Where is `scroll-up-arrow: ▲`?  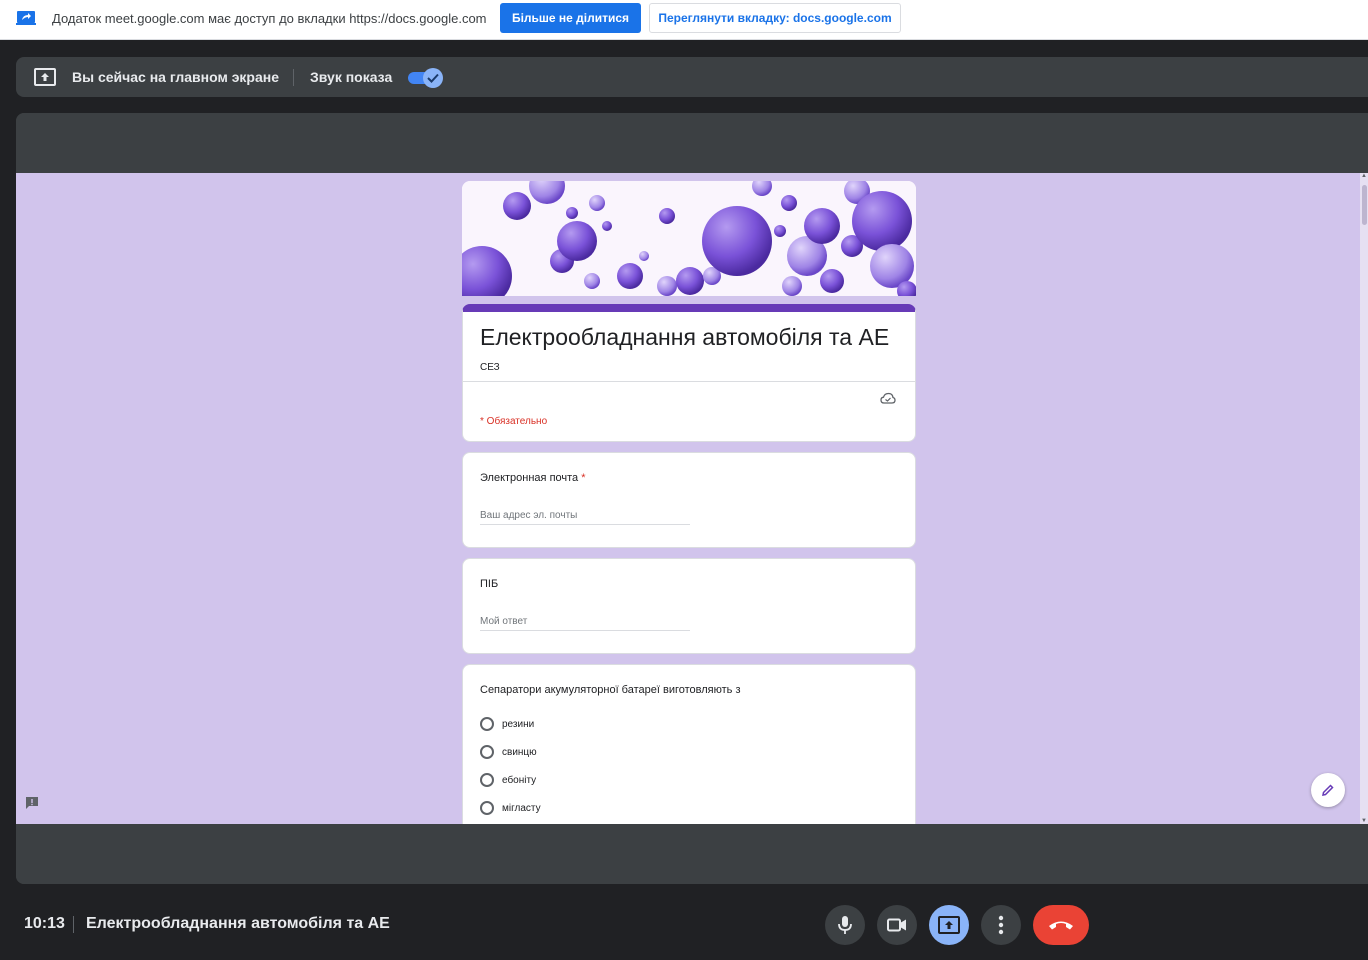 scroll-up-arrow: ▲ is located at coordinates (1364, 176).